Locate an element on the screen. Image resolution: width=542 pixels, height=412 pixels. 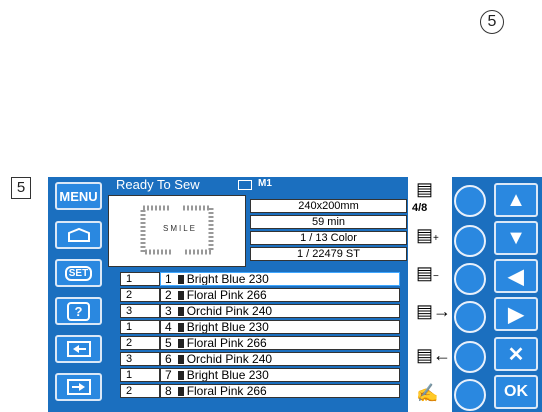
needle-forward-icon: ▤→ is located at coordinates (433, 311).